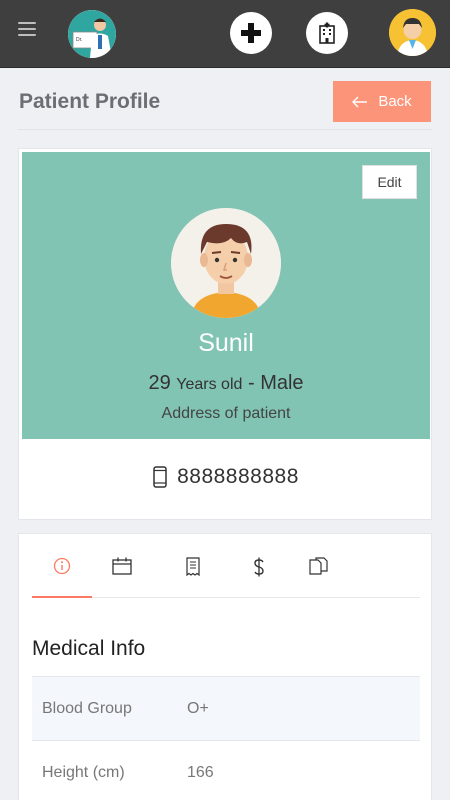 This screenshot has width=450, height=800. Describe the element at coordinates (193, 566) in the screenshot. I see `receipt-icon` at that location.